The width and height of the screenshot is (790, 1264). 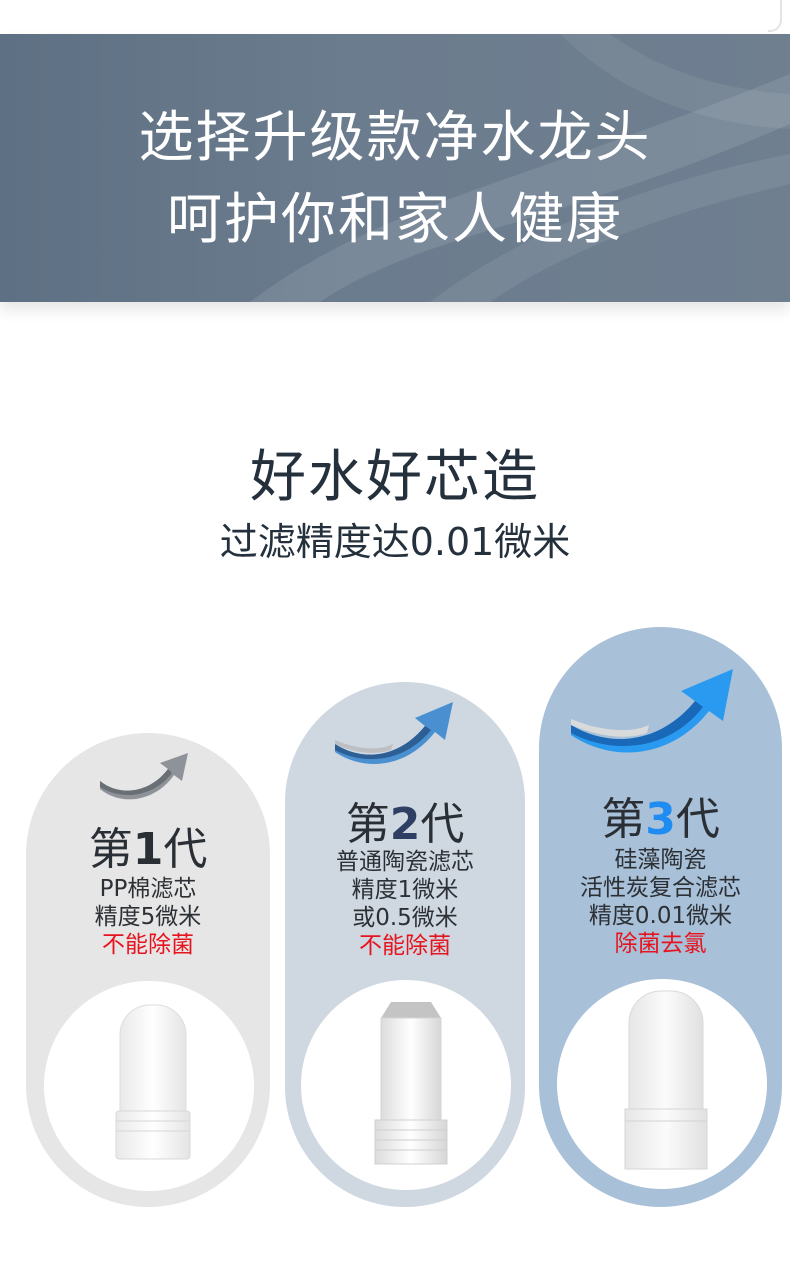 What do you see at coordinates (660, 902) in the screenshot?
I see `generation-description: 硅藻陶瓷 活性炭复合滤芯 精度0.01微米 除菌去氯` at bounding box center [660, 902].